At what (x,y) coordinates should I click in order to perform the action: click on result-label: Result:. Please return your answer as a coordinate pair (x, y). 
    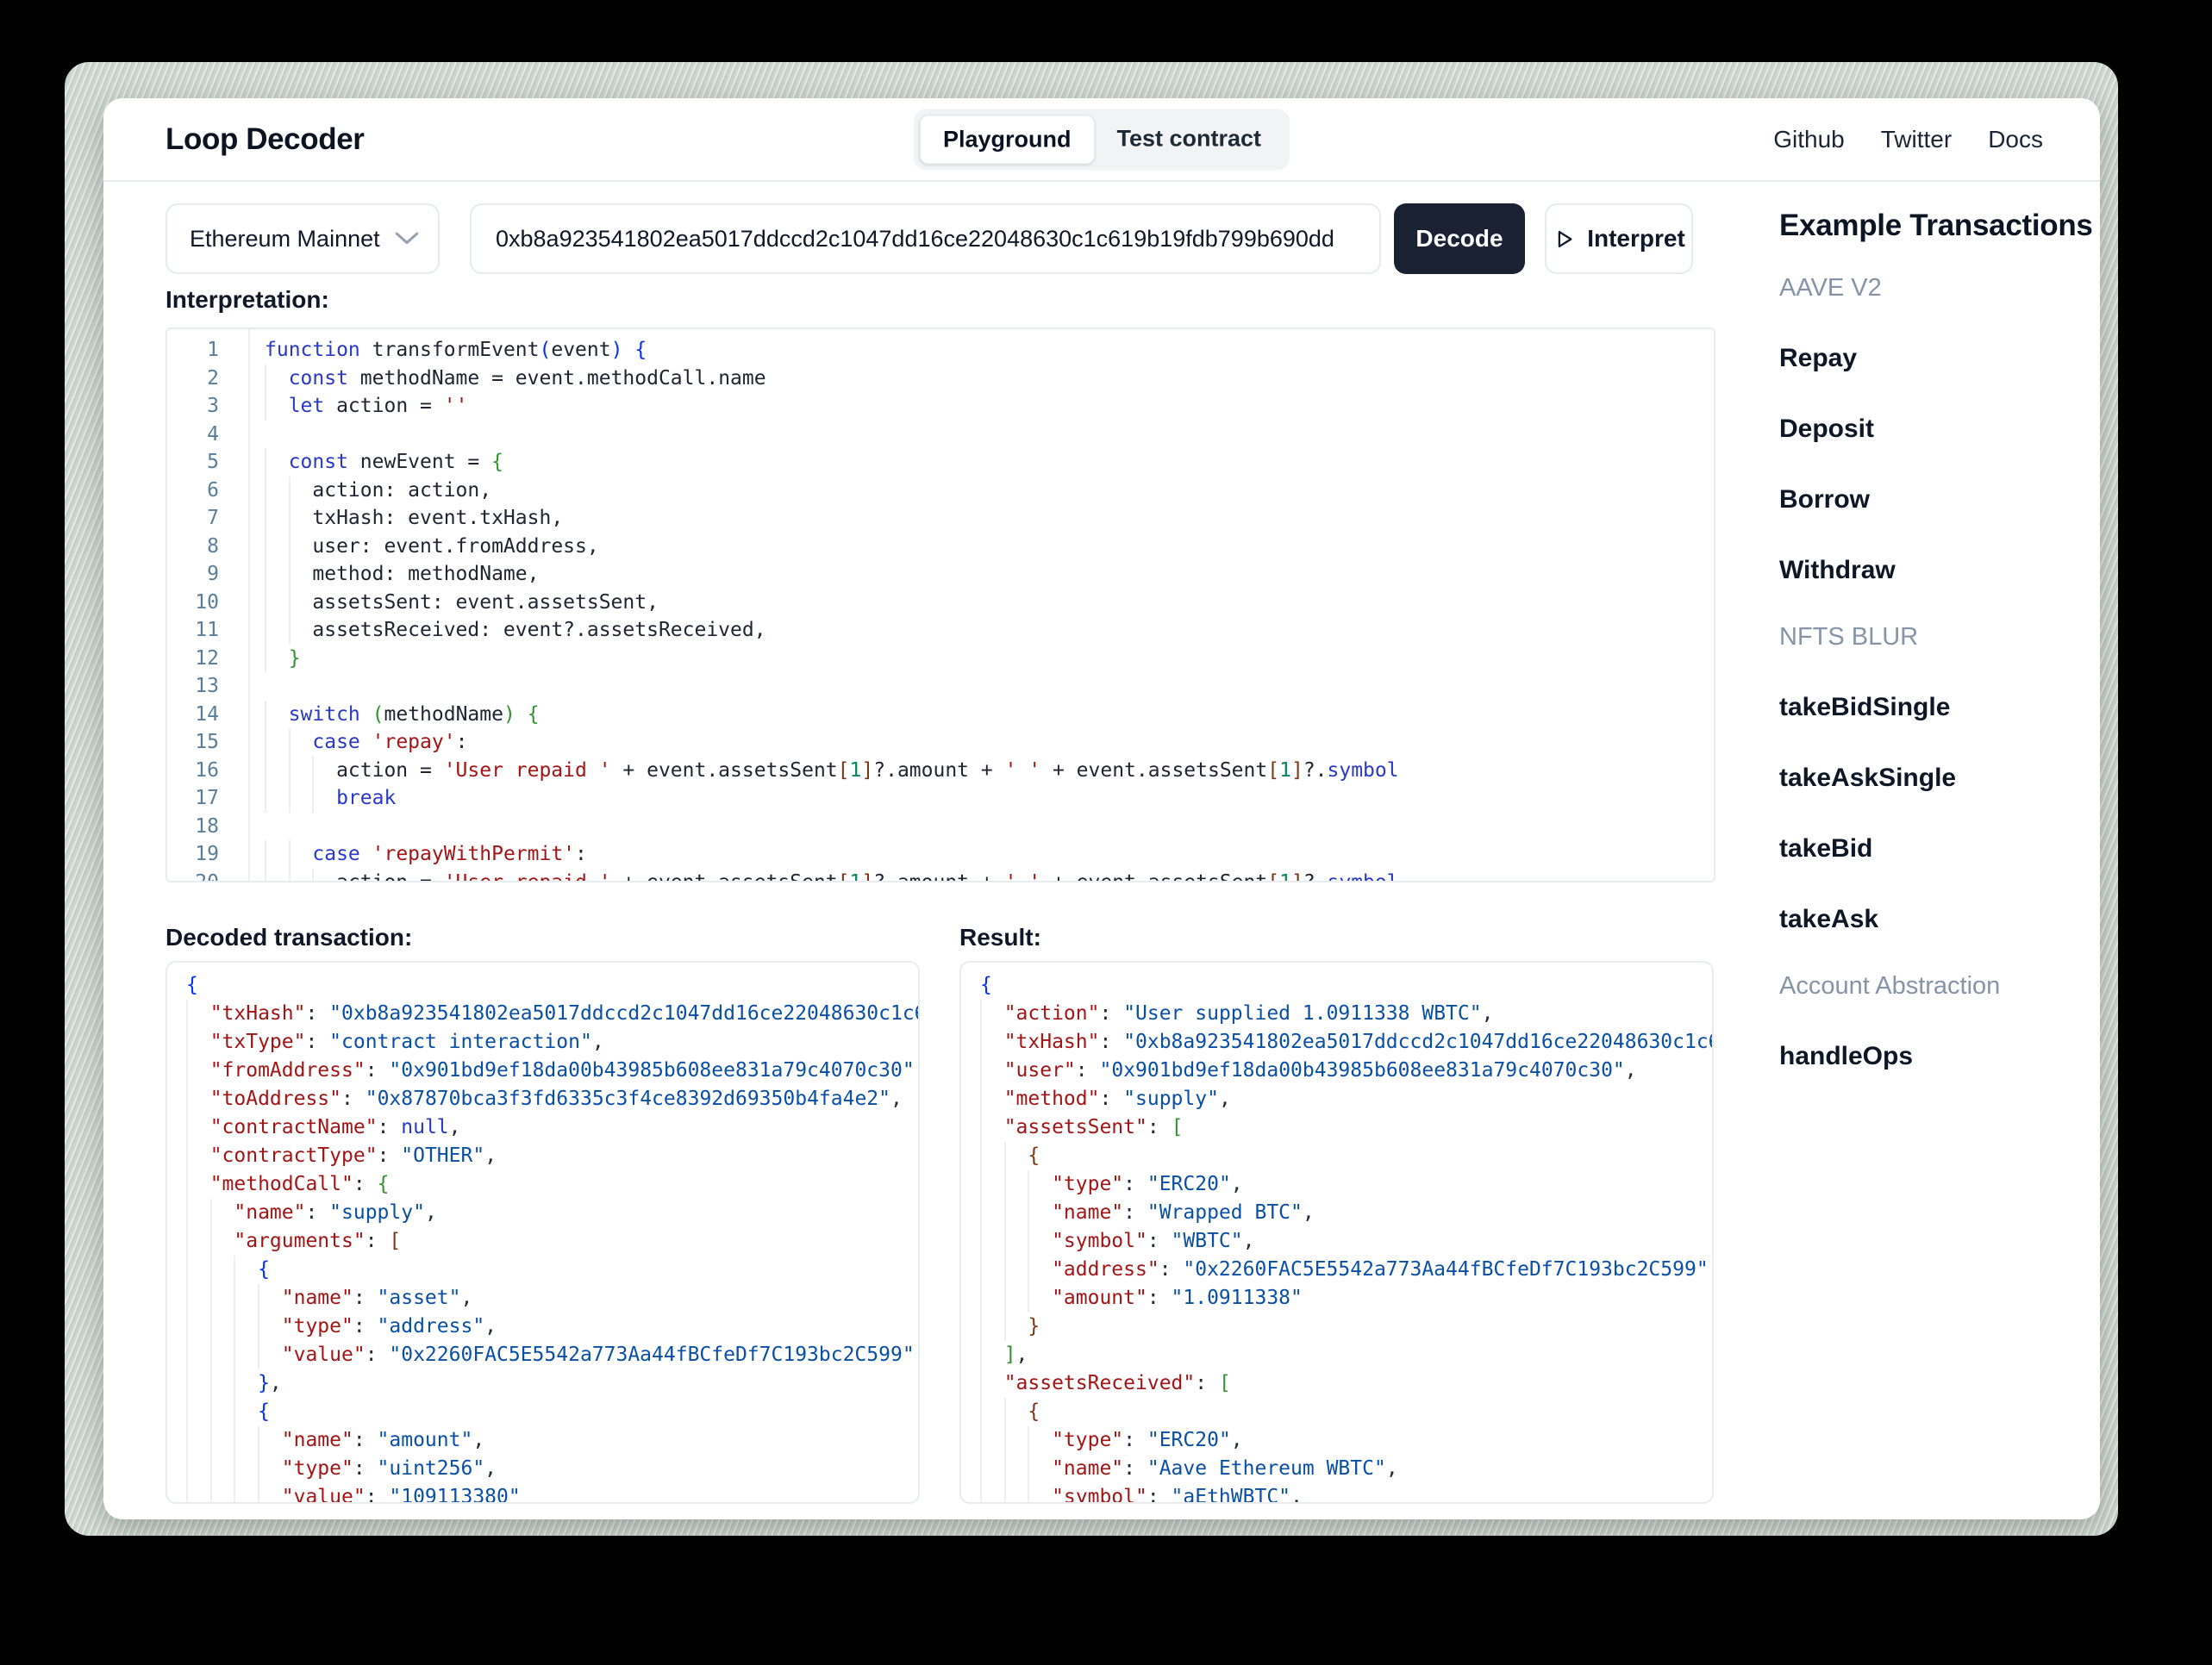
    Looking at the image, I should click on (1000, 937).